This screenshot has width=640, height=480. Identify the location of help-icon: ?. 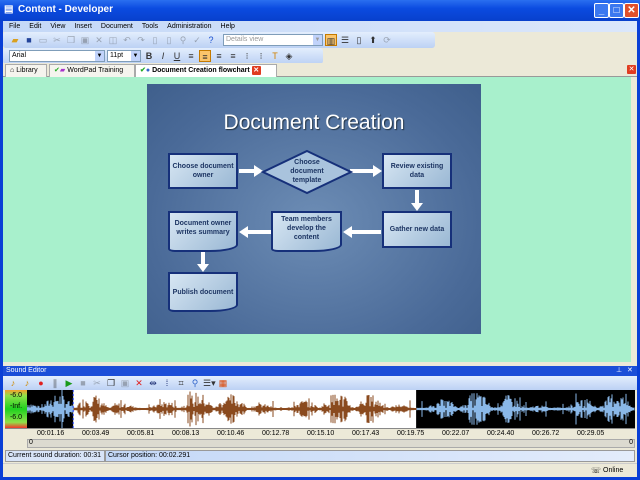
(211, 40).